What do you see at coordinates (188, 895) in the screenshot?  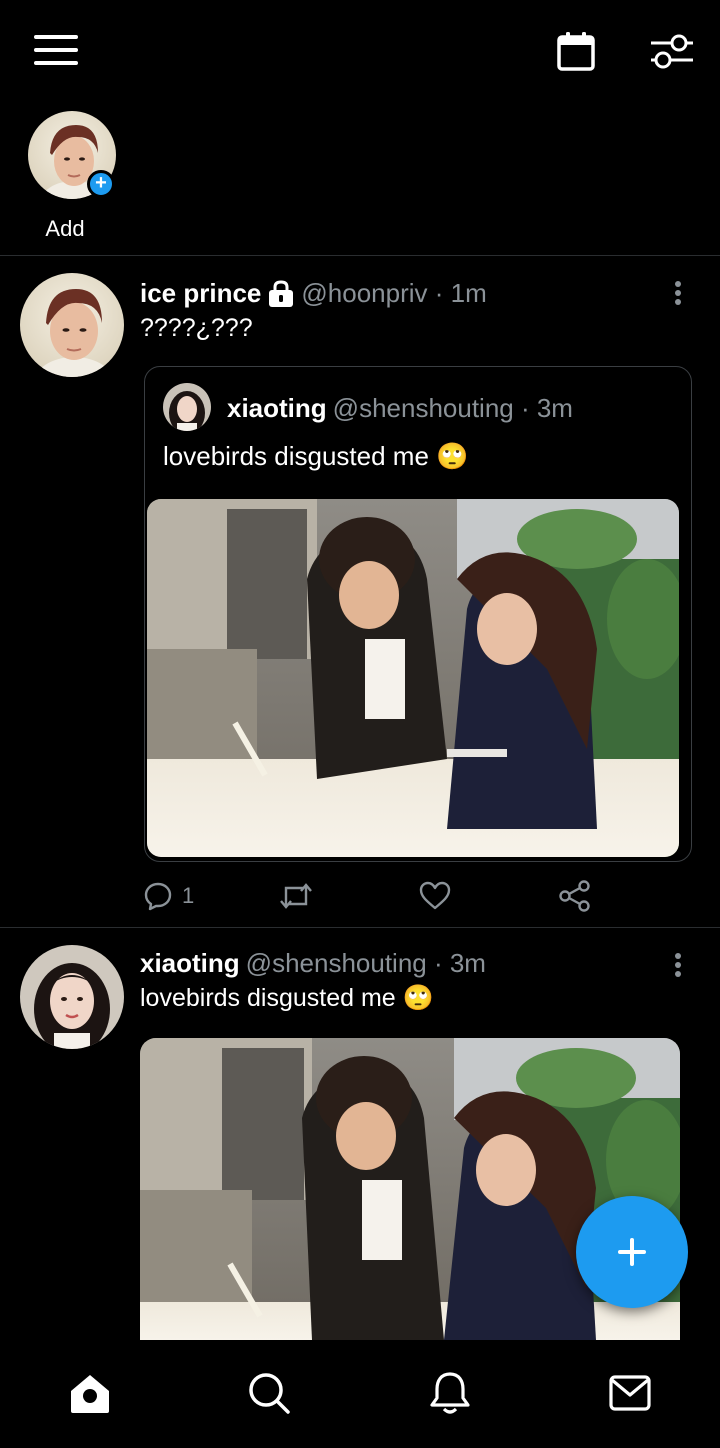 I see `reply-count: 1` at bounding box center [188, 895].